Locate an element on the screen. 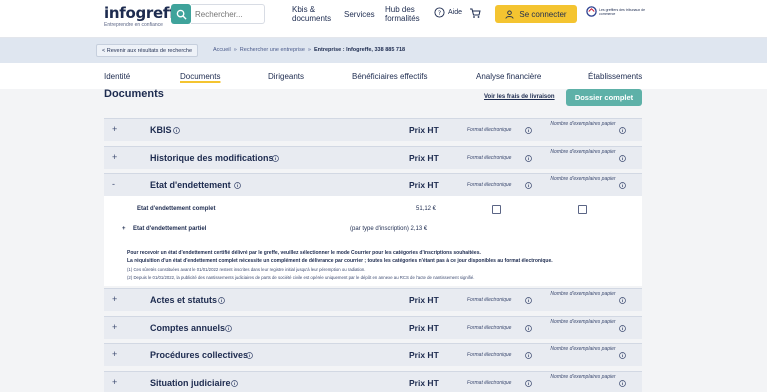 Image resolution: width=767 pixels, height=392 pixels. delivery-fees-link: Voir les frais de livraison is located at coordinates (519, 97).